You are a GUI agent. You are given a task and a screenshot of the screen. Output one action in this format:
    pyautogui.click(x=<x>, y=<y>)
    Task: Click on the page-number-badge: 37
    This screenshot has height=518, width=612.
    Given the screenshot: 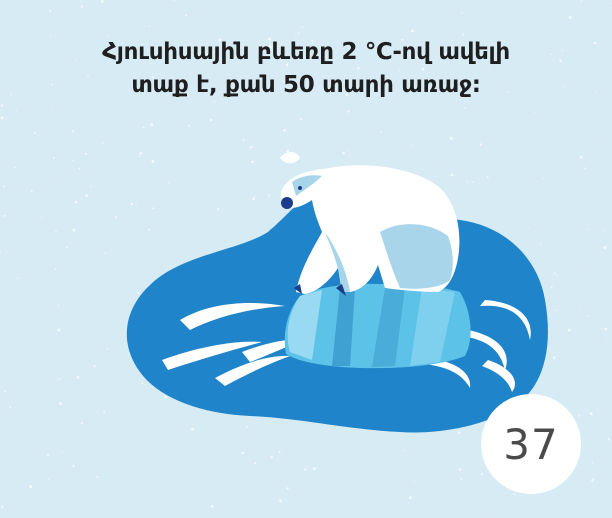 What is the action you would take?
    pyautogui.click(x=531, y=444)
    